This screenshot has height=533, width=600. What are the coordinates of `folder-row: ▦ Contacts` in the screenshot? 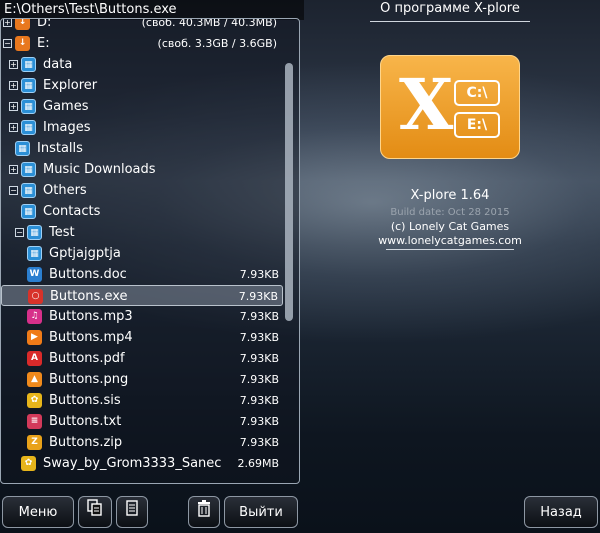 It's located at (142, 211).